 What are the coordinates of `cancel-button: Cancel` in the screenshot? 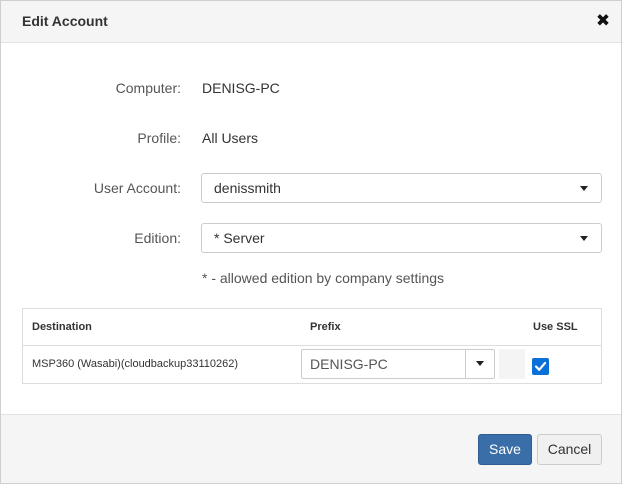 It's located at (569, 449).